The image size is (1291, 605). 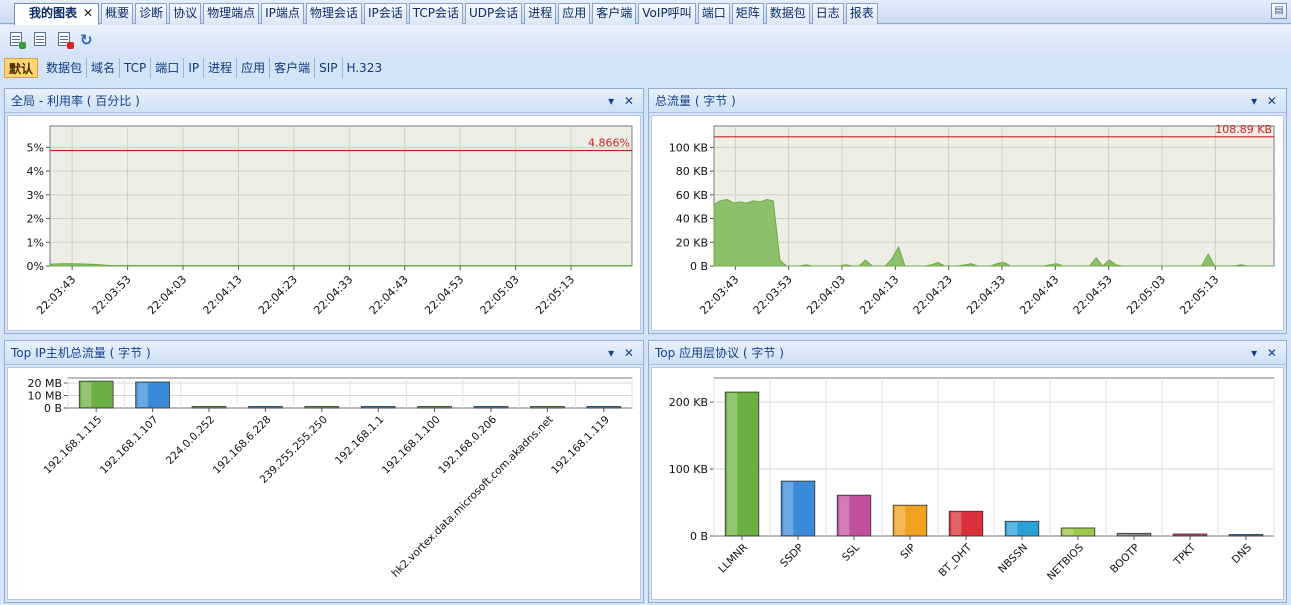 I want to click on panel-title: 全局 - 利用率 ( 百分比 ), so click(x=75, y=101).